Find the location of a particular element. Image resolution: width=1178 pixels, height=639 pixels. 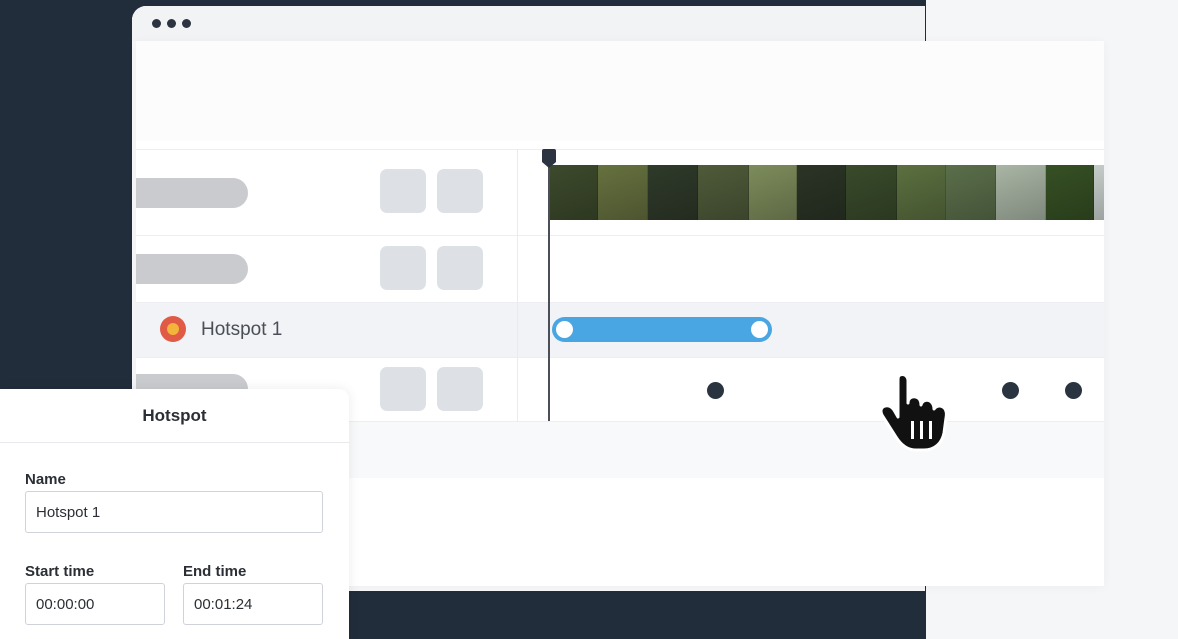

hotspot-icon is located at coordinates (173, 329).